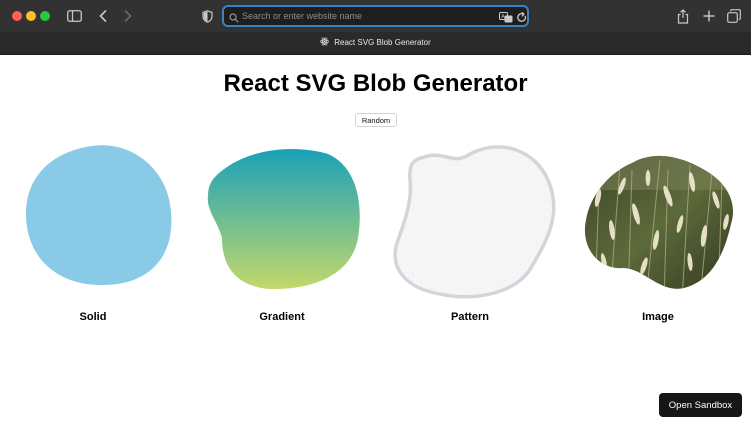 The height and width of the screenshot is (425, 751). I want to click on random-button: Random, so click(376, 120).